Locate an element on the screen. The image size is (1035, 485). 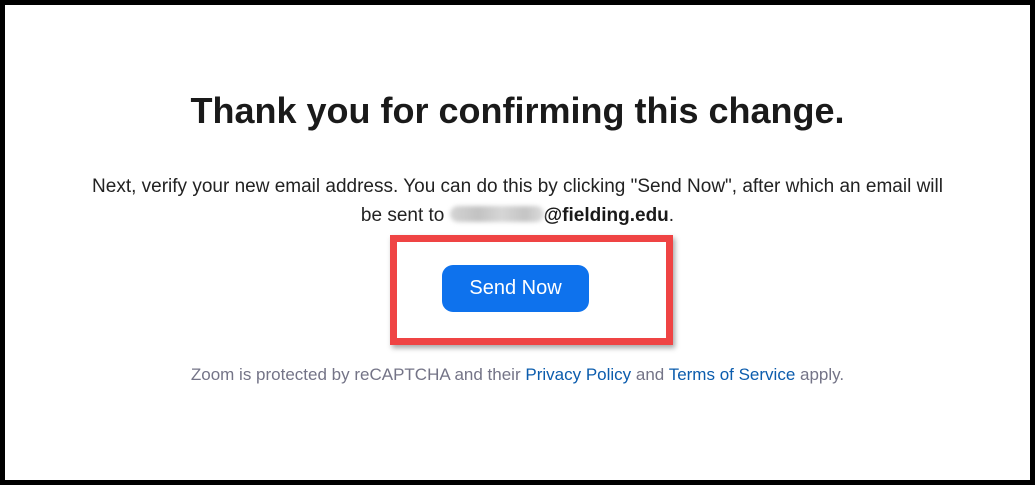
recaptcha-notice-suffix: apply. is located at coordinates (820, 374).